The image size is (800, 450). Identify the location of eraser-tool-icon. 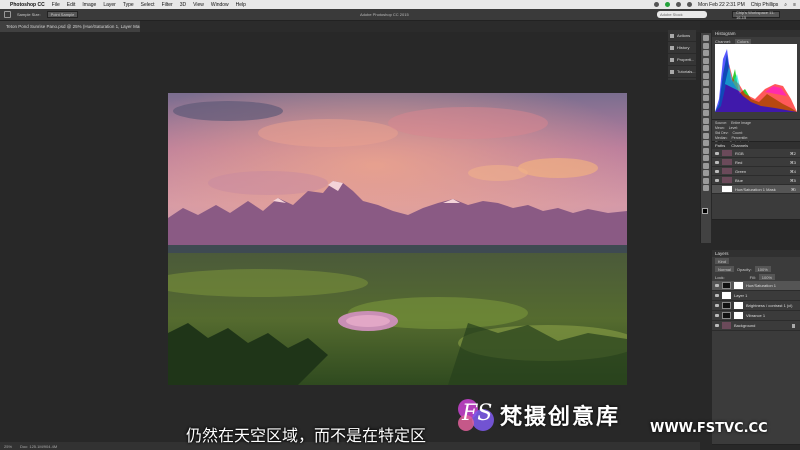
(706, 113).